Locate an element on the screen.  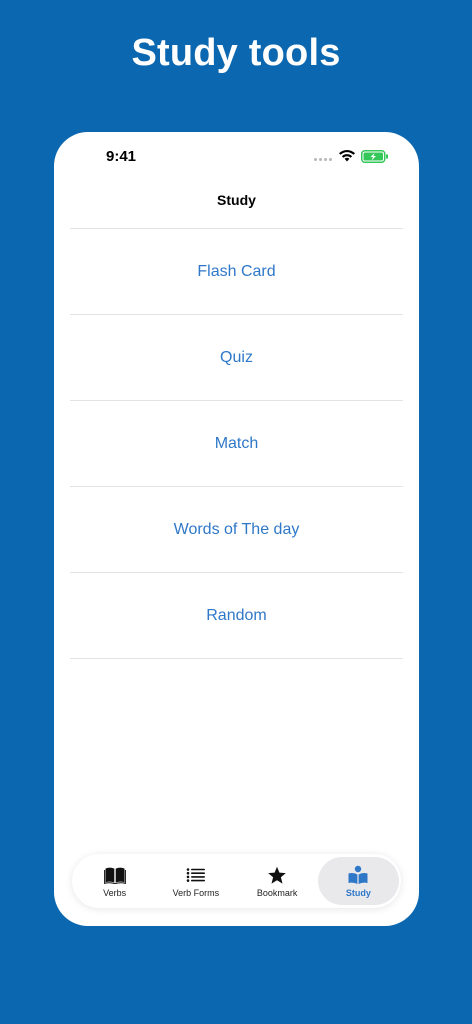
tab-label: Verbs is located at coordinates (115, 893).